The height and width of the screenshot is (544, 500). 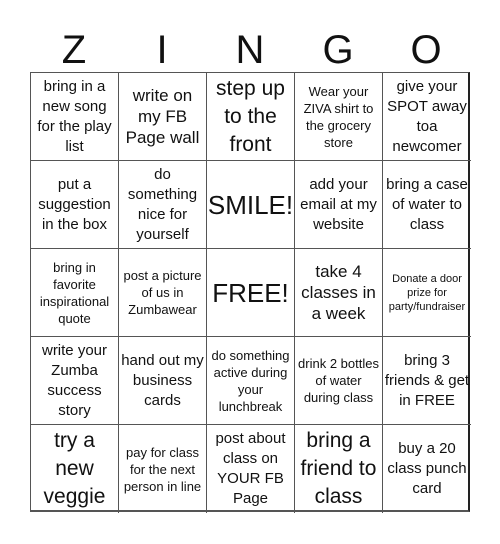 I want to click on bingo-cell-text: do something nice for yourself, so click(x=162, y=204).